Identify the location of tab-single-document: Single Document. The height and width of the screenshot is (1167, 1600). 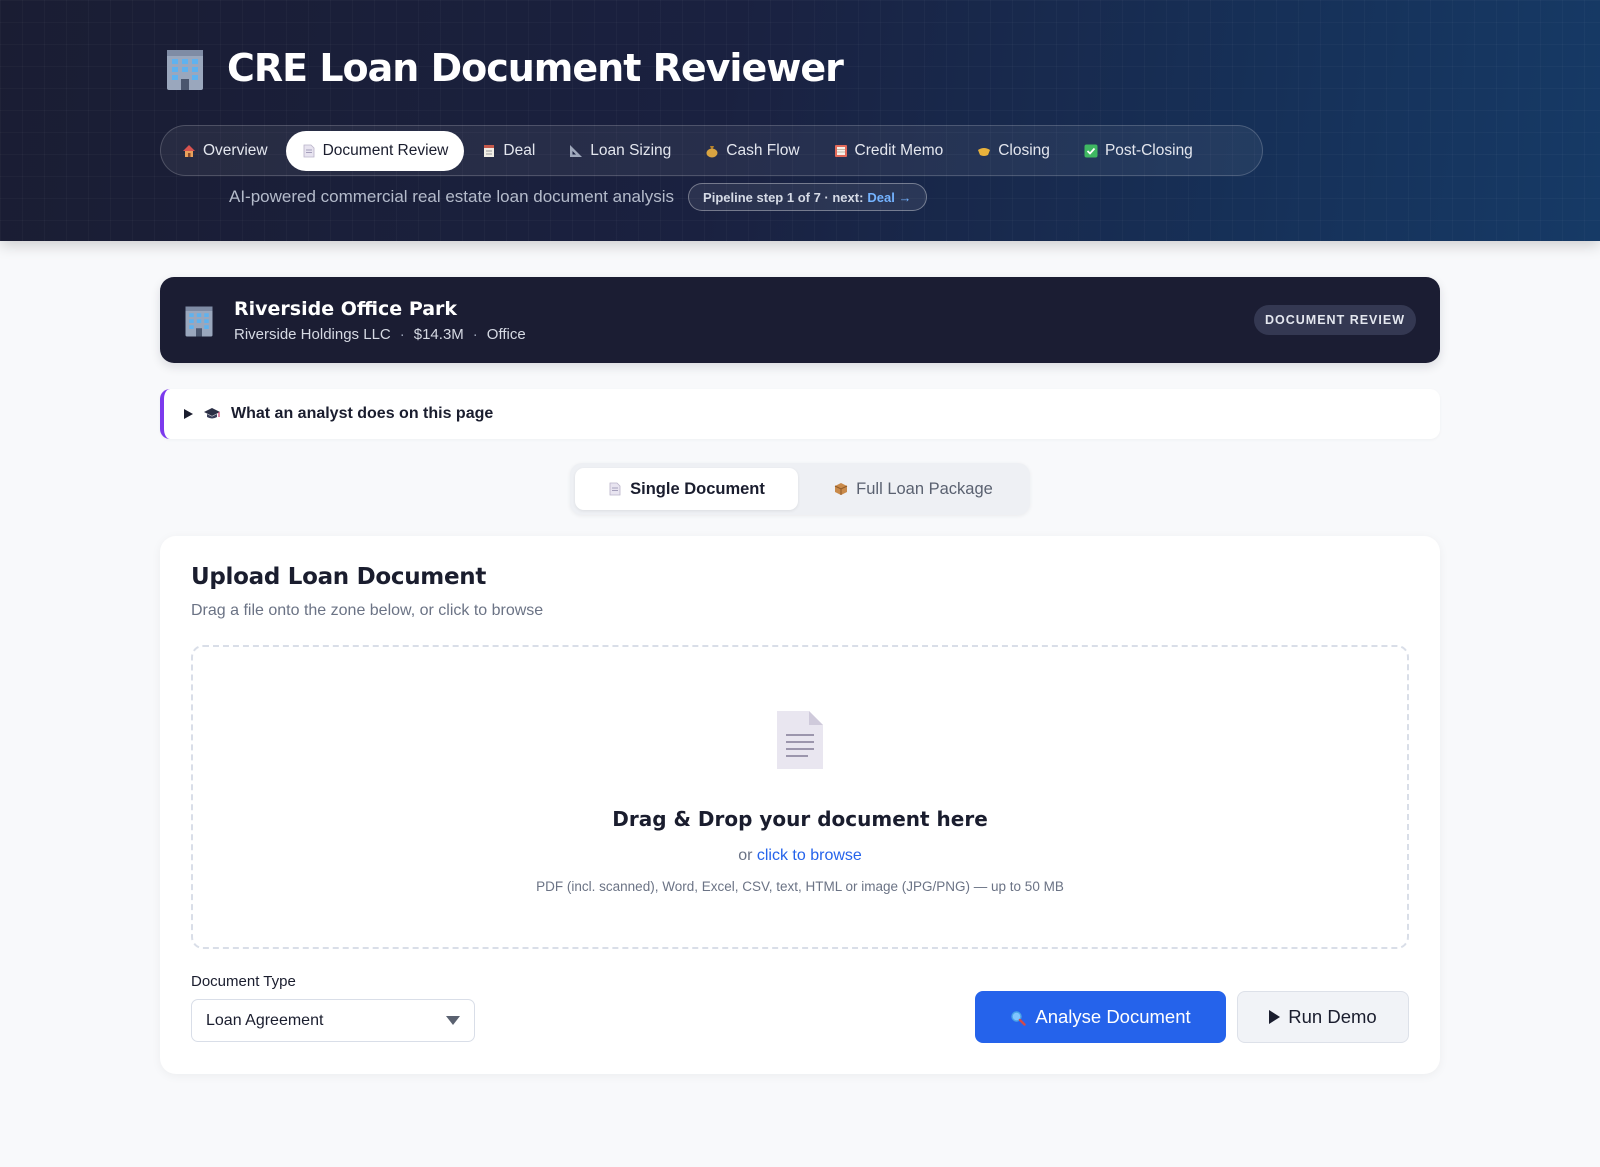
(686, 489).